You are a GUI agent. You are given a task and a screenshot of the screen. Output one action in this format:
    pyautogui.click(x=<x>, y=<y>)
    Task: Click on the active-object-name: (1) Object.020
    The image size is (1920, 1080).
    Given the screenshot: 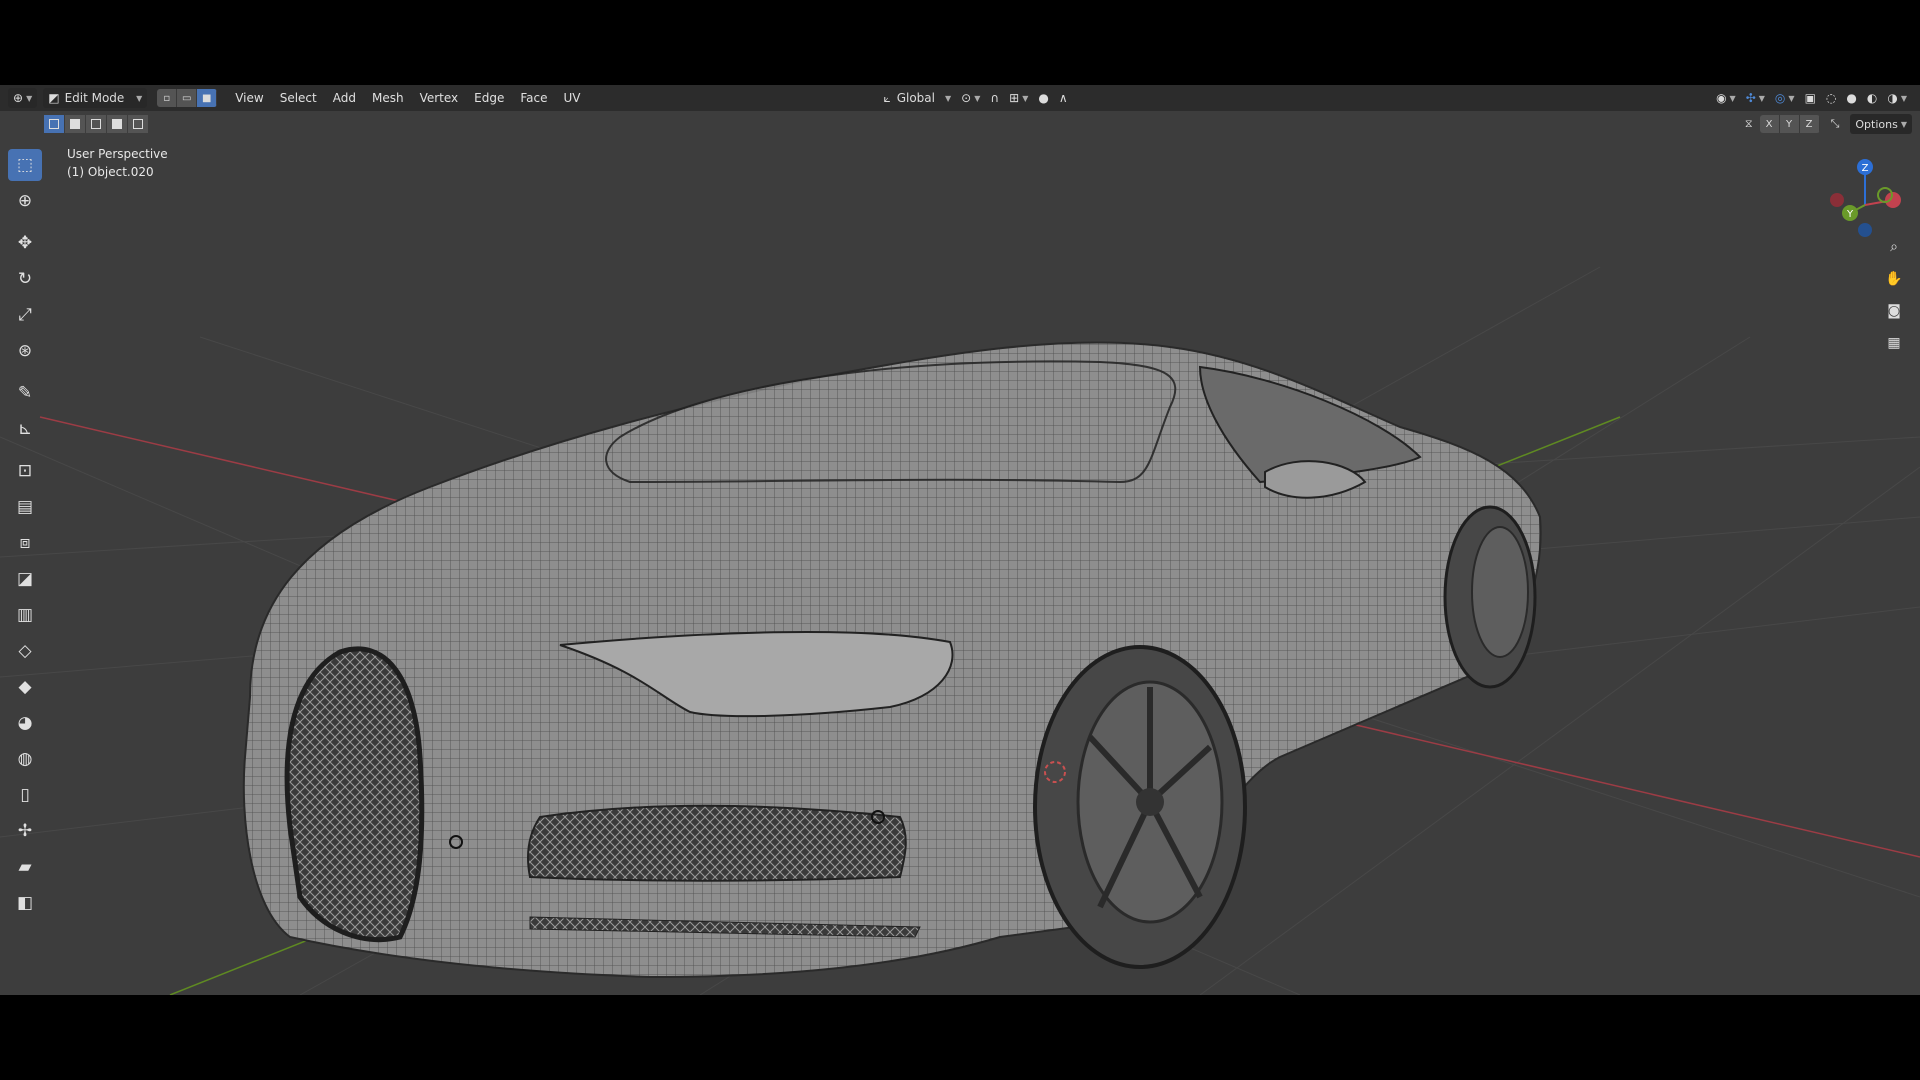 What is the action you would take?
    pyautogui.click(x=110, y=172)
    